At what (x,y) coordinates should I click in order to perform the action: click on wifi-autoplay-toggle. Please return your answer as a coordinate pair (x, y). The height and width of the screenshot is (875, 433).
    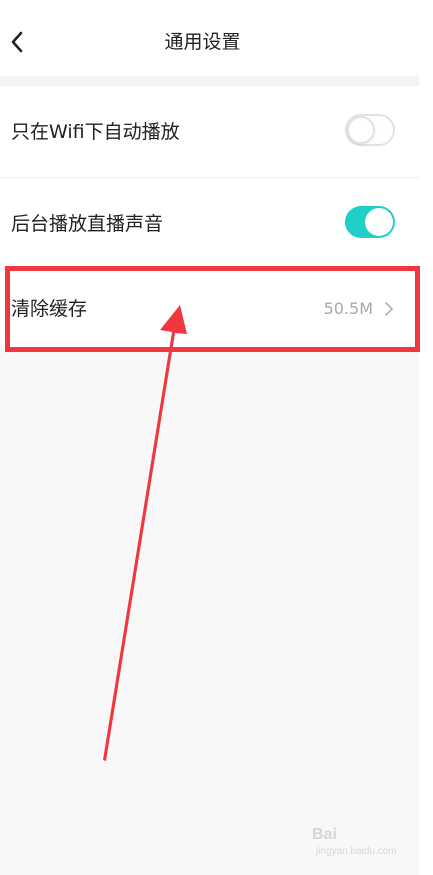
    Looking at the image, I should click on (370, 130).